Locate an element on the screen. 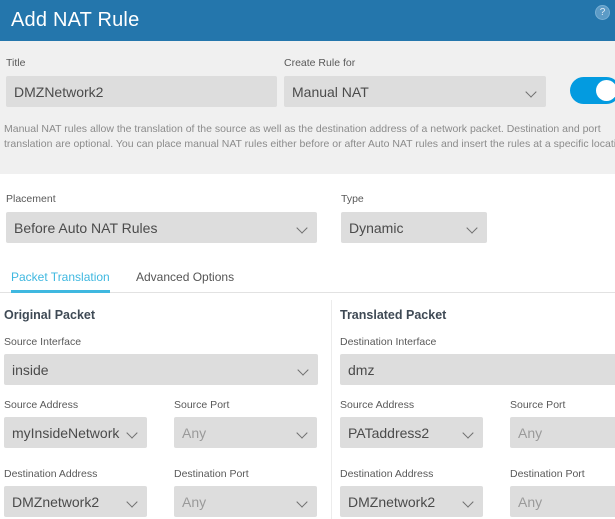 This screenshot has height=519, width=615. original-source-interface-label: Source Interface is located at coordinates (43, 342).